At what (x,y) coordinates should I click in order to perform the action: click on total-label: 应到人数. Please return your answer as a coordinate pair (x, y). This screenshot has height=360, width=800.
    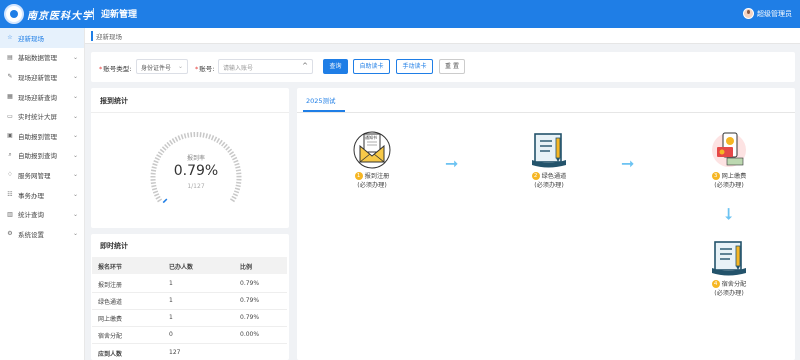
    Looking at the image, I should click on (110, 354).